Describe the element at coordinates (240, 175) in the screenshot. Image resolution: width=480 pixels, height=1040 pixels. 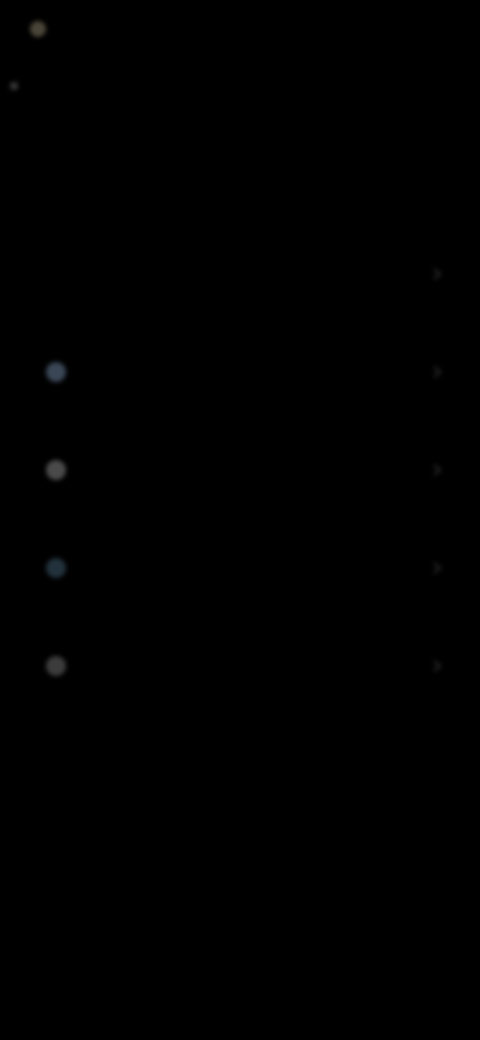
I see `page-subtitle-bottom` at that location.